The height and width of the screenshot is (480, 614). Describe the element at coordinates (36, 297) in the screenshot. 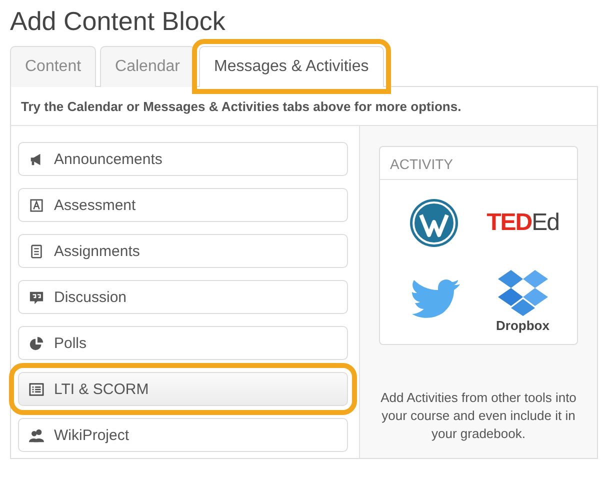

I see `quote-bubble-icon` at that location.